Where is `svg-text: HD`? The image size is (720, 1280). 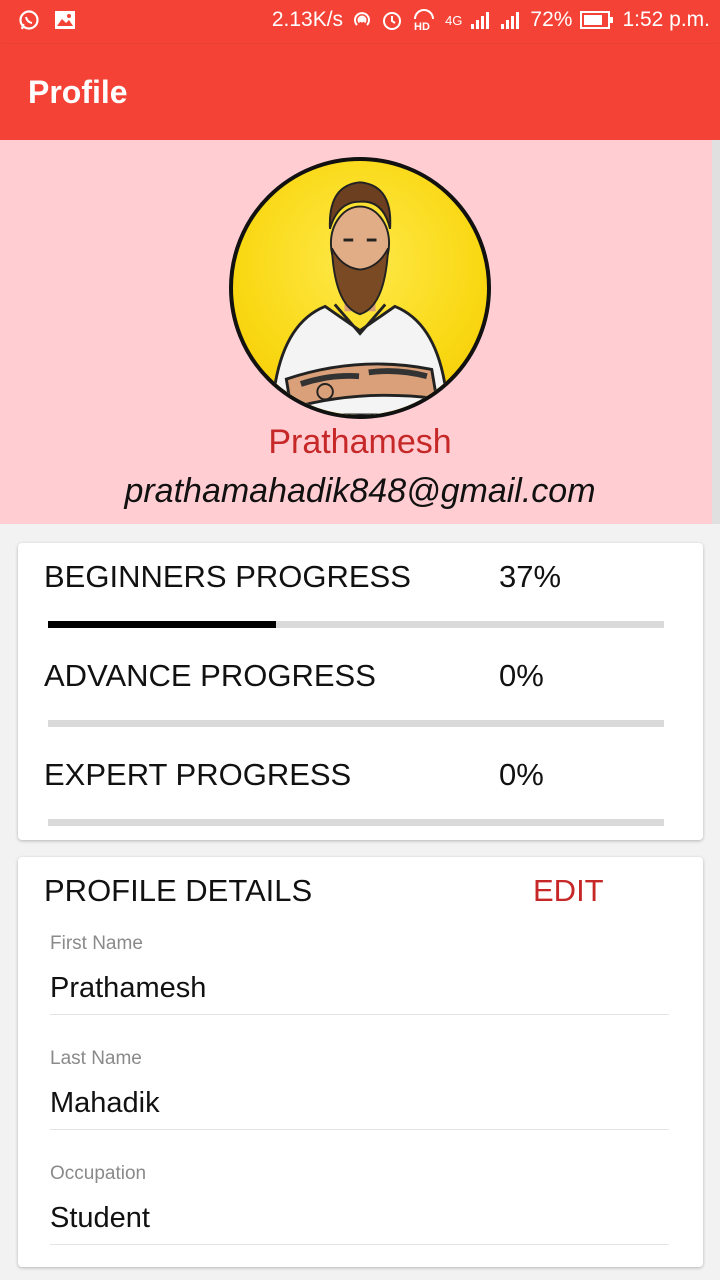
svg-text: HD is located at coordinates (422, 26).